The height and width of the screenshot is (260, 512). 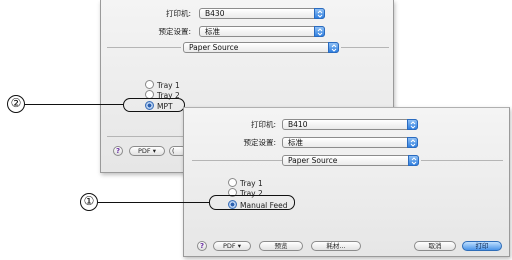 What do you see at coordinates (154, 203) in the screenshot?
I see `callout-1-line` at bounding box center [154, 203].